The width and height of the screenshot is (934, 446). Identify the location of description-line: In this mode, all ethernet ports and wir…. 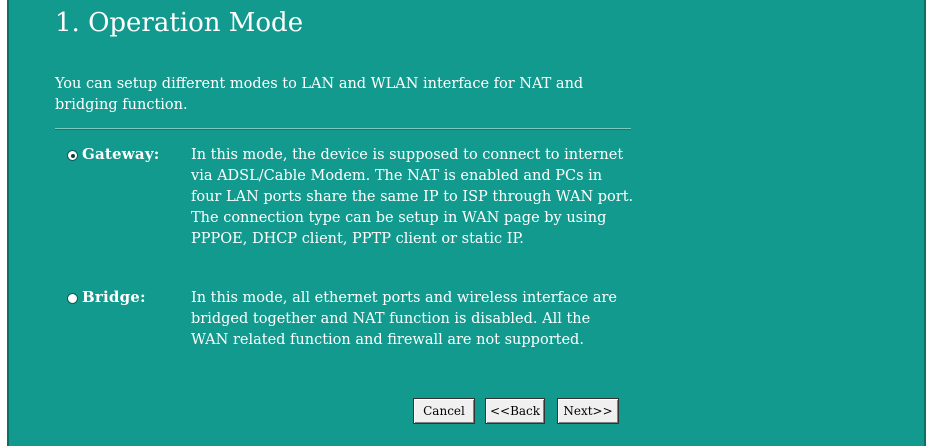
(404, 298).